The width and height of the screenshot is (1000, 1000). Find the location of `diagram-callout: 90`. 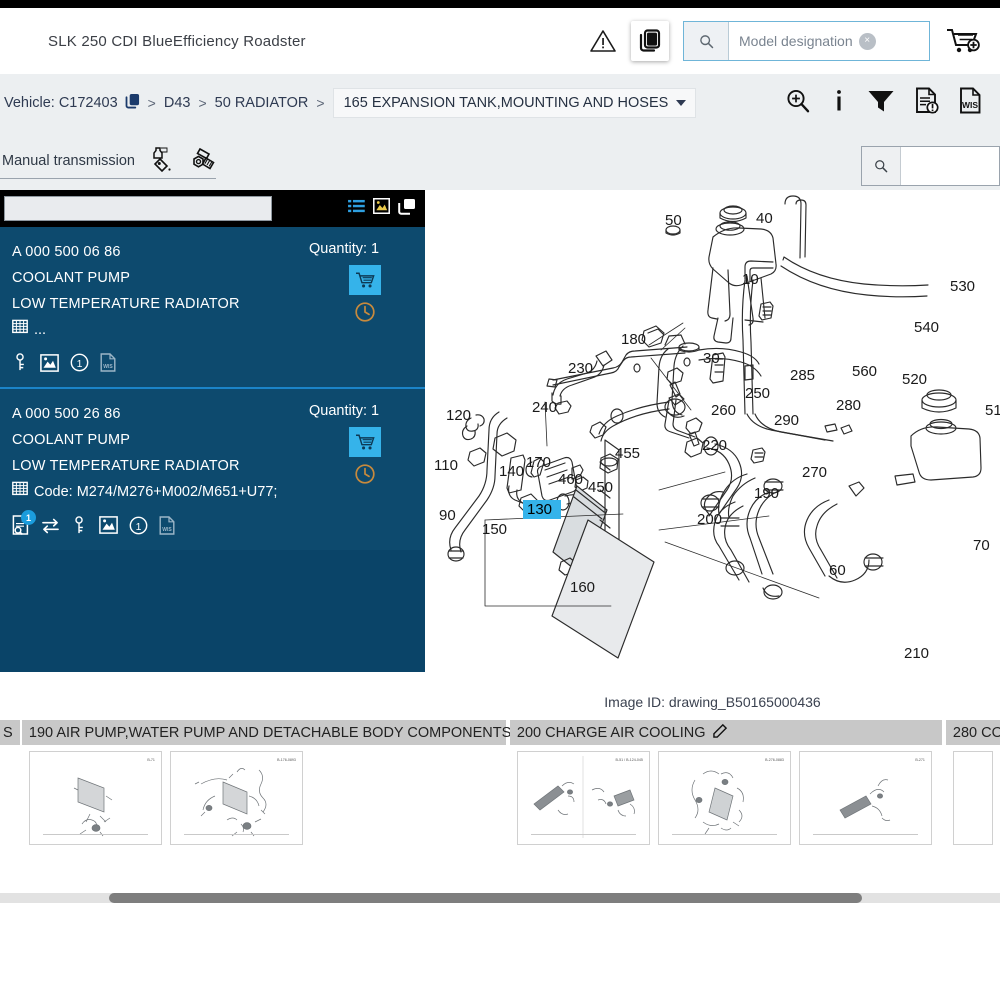

diagram-callout: 90 is located at coordinates (447, 515).